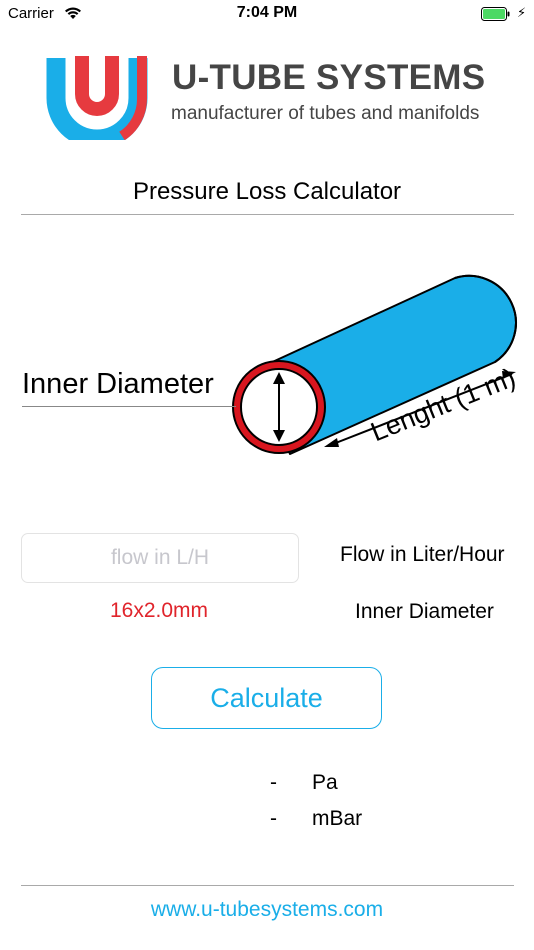 The image size is (534, 950). Describe the element at coordinates (267, 885) in the screenshot. I see `footer-divider` at that location.